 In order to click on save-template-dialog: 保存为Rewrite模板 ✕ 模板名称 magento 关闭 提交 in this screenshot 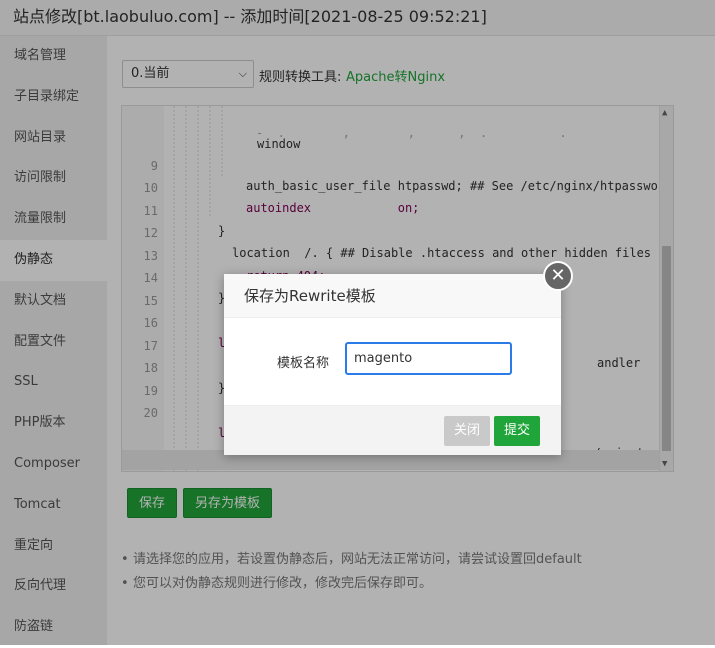, I will do `click(398, 358)`.